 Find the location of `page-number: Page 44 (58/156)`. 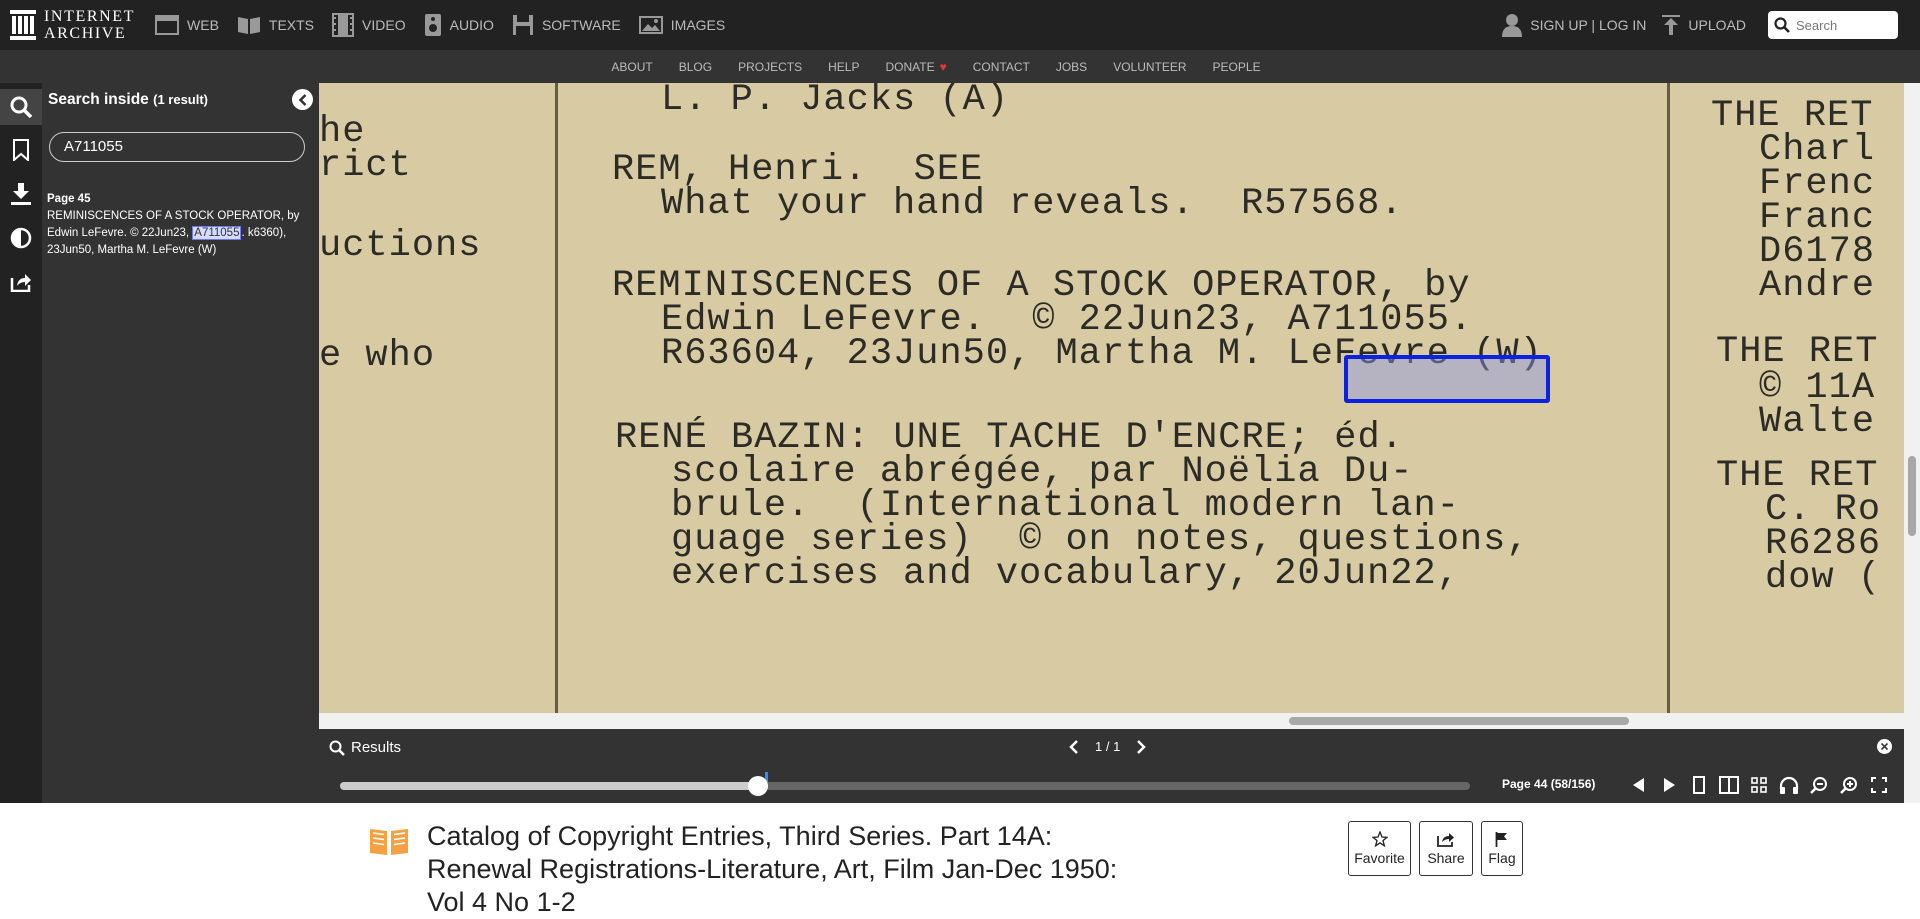

page-number: Page 44 (58/156) is located at coordinates (1549, 784).